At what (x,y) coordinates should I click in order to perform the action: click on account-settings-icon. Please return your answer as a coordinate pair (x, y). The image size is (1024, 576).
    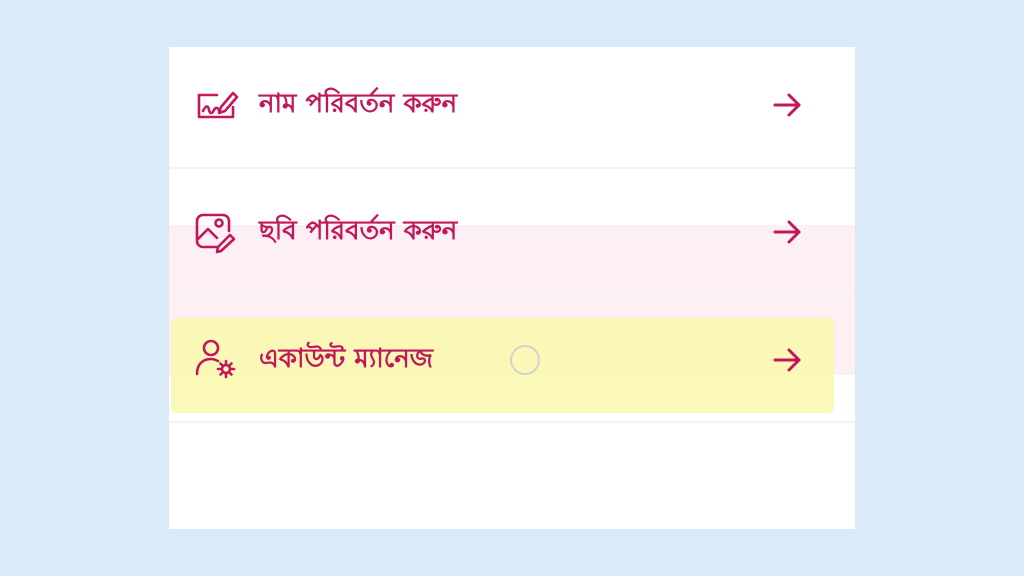
    Looking at the image, I should click on (215, 359).